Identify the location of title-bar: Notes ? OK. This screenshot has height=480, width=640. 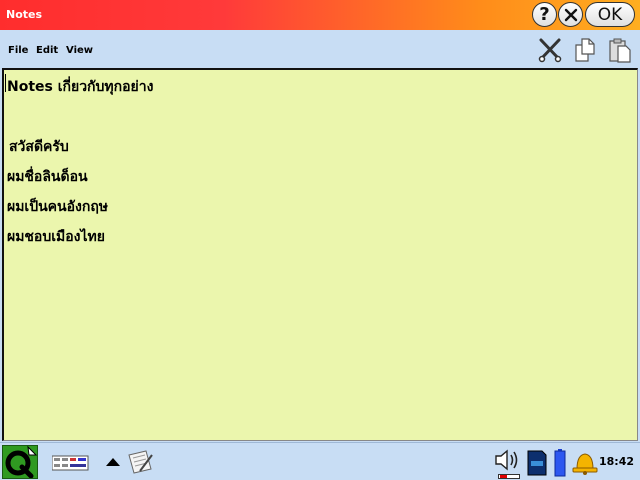
(320, 15).